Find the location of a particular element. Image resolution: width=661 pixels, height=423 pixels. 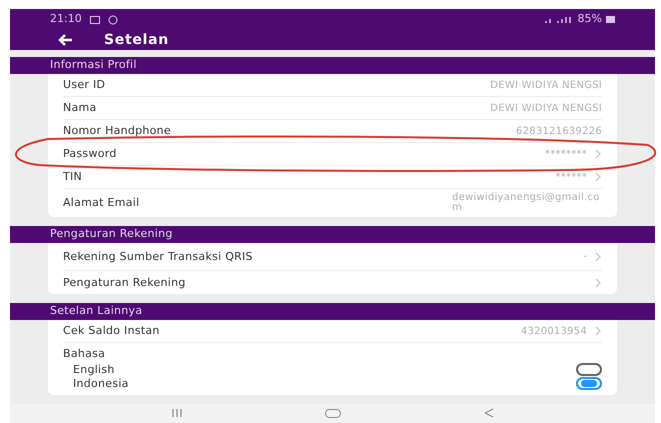

settings-row: Cek Saldo Instan 4320013954 is located at coordinates (332, 332).